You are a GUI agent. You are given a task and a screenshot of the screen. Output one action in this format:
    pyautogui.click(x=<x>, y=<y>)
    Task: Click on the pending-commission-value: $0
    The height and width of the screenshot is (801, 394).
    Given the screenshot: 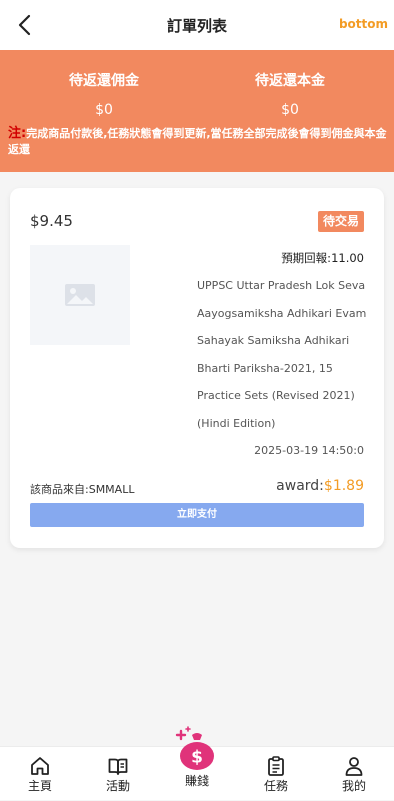 What is the action you would take?
    pyautogui.click(x=104, y=110)
    